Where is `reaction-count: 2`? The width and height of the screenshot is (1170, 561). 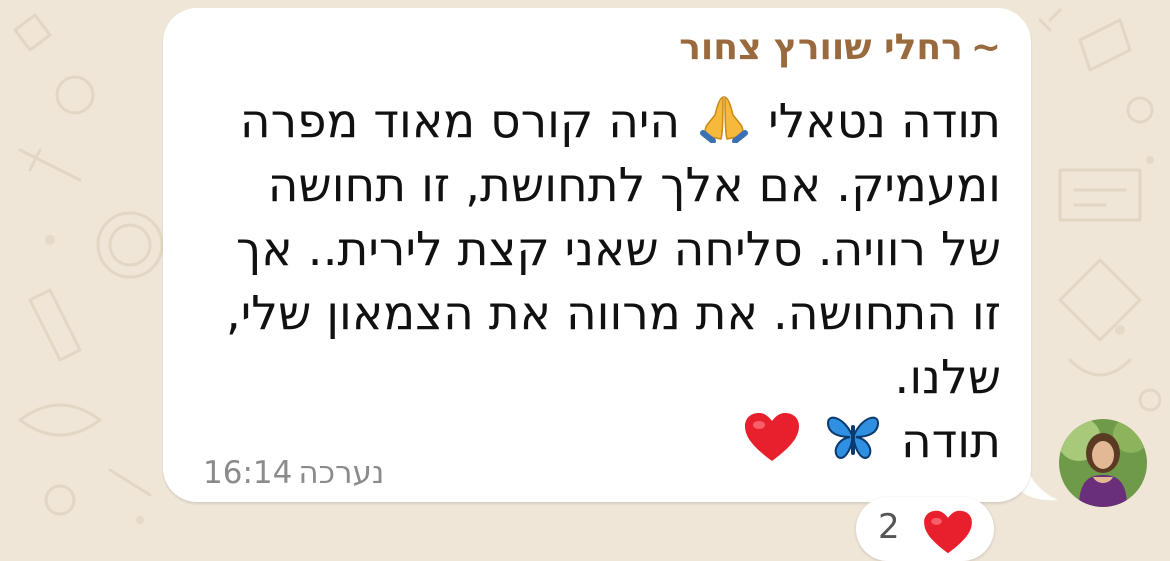 reaction-count: 2 is located at coordinates (889, 527).